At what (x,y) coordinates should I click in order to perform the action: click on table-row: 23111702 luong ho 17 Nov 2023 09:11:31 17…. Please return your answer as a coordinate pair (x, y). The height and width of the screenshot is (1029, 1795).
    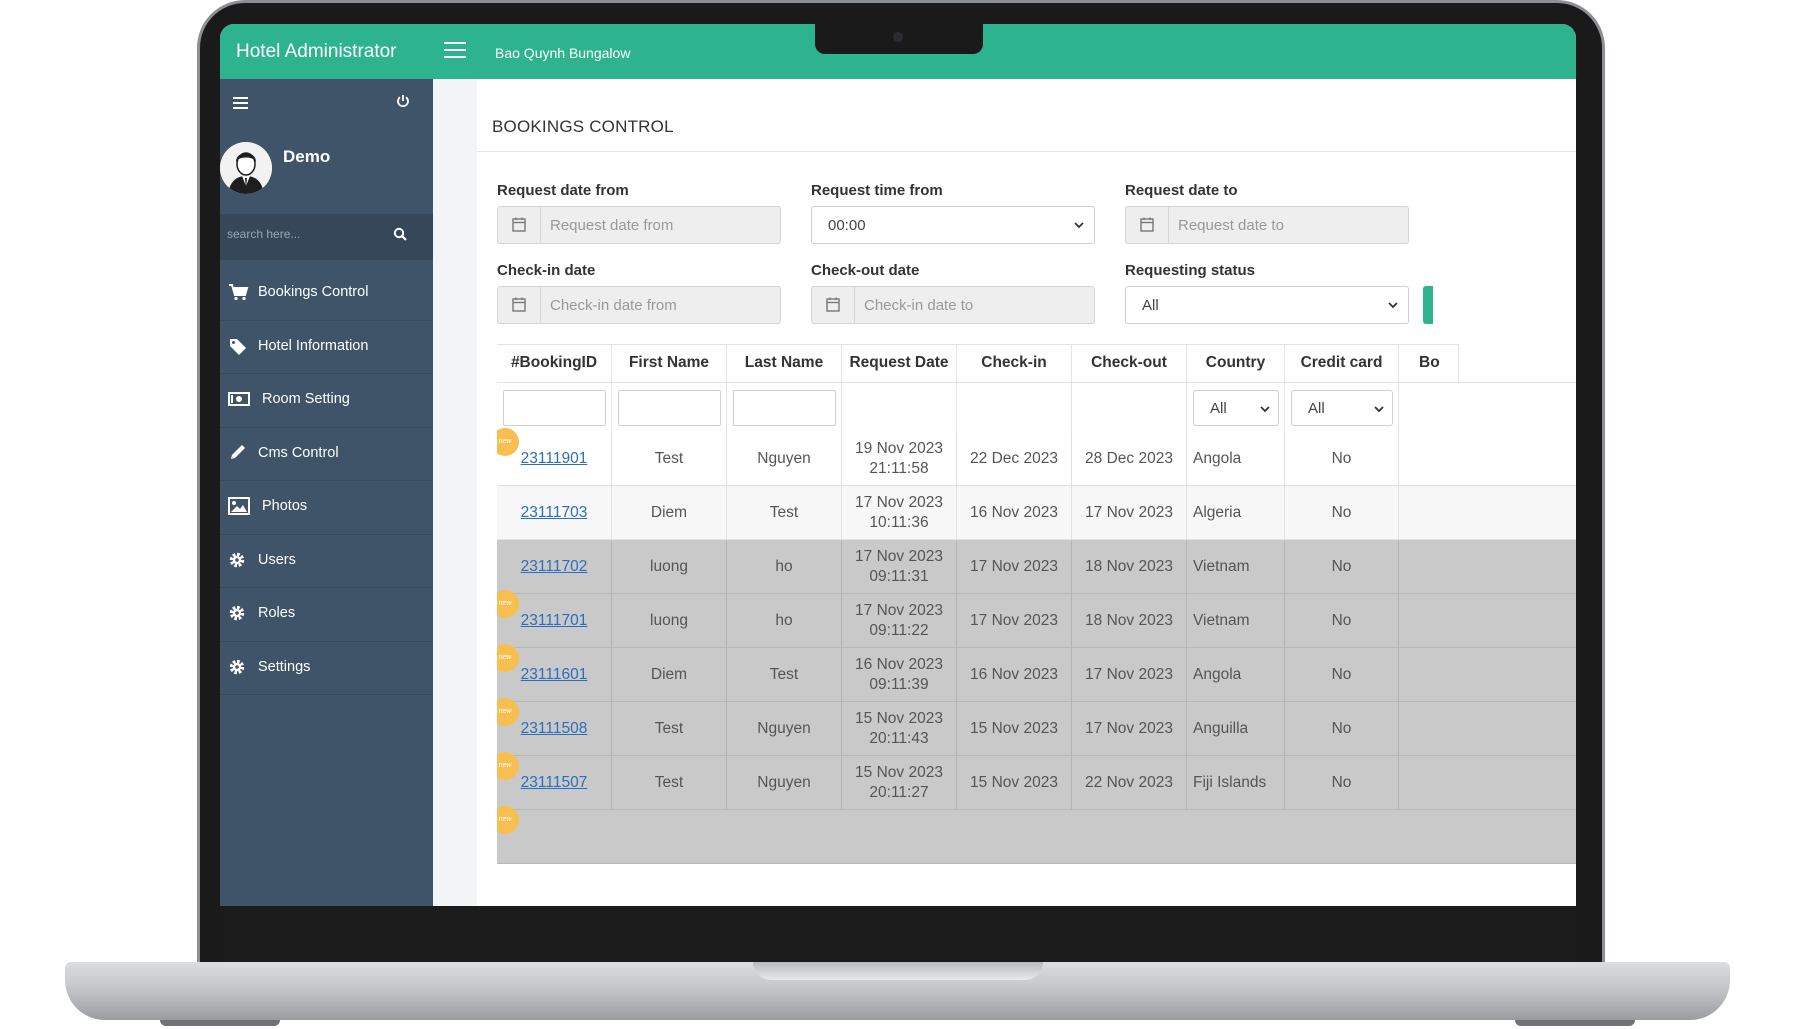
    Looking at the image, I should click on (1036, 567).